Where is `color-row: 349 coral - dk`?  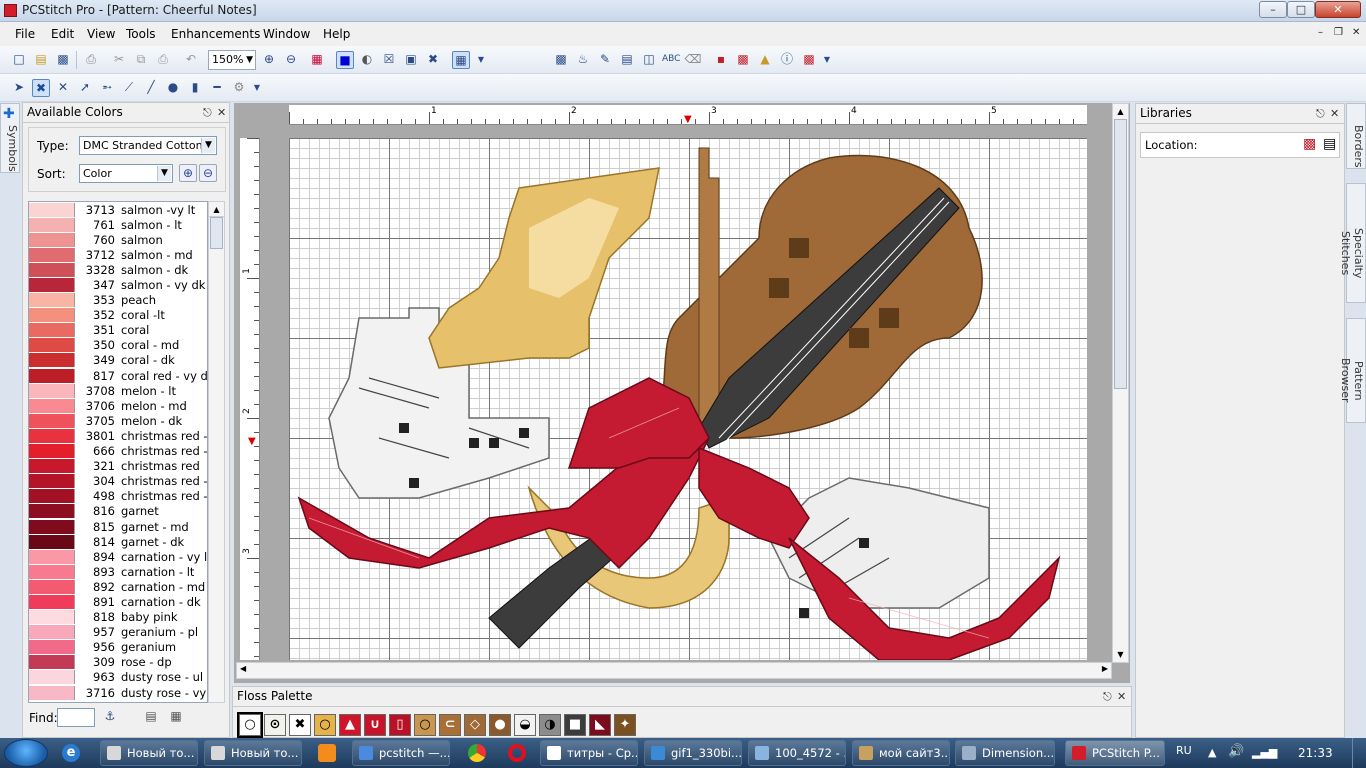 color-row: 349 coral - dk is located at coordinates (118, 360).